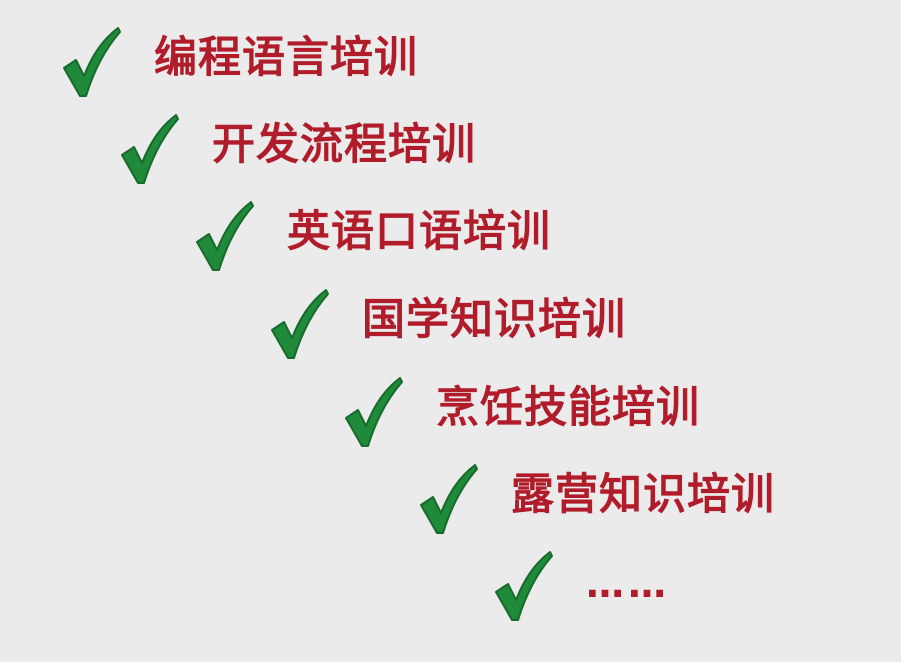 The width and height of the screenshot is (901, 662). What do you see at coordinates (568, 408) in the screenshot?
I see `item-label: 烹饪技能培训` at bounding box center [568, 408].